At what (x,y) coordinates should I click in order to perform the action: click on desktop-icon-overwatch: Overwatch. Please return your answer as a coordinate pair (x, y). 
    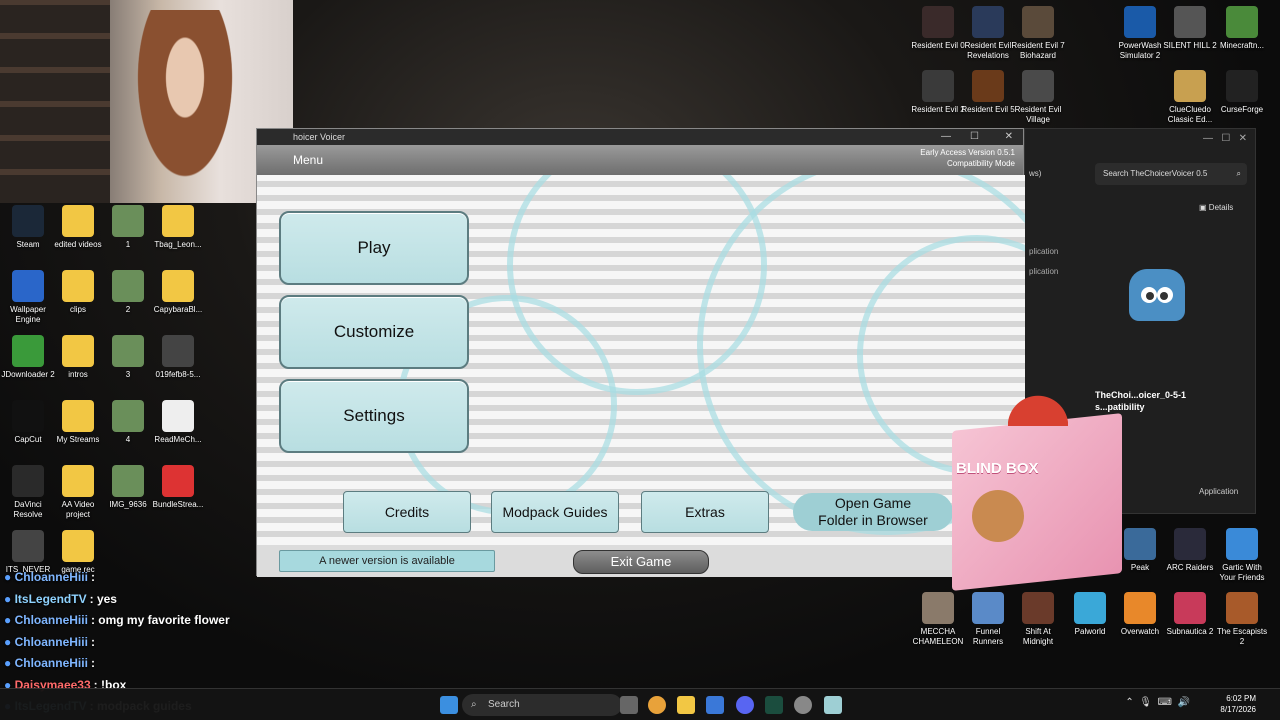
    Looking at the image, I should click on (1140, 614).